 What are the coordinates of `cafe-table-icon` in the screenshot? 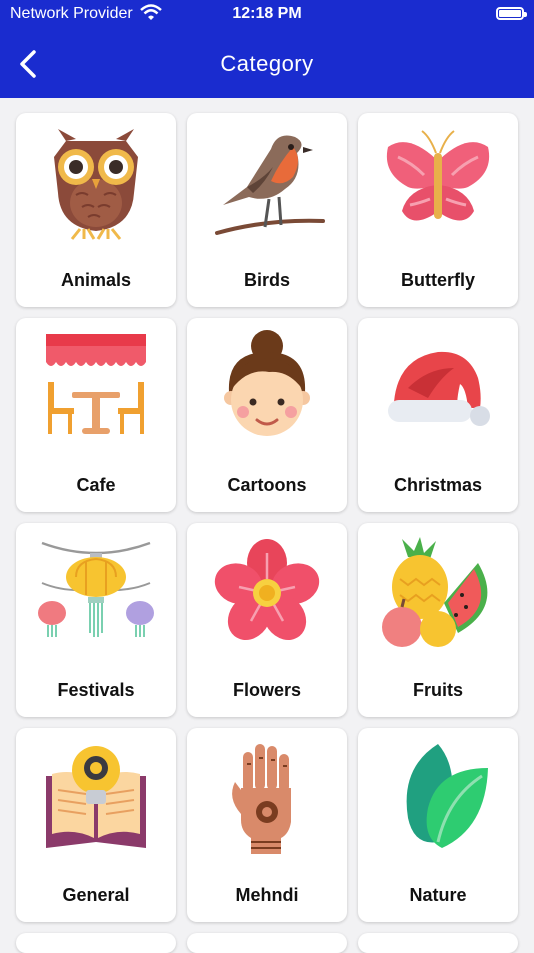 It's located at (96, 384).